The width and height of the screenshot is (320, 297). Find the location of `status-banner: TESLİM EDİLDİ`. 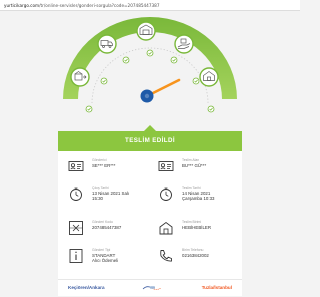

status-banner: TESLİM EDİLDİ is located at coordinates (150, 141).